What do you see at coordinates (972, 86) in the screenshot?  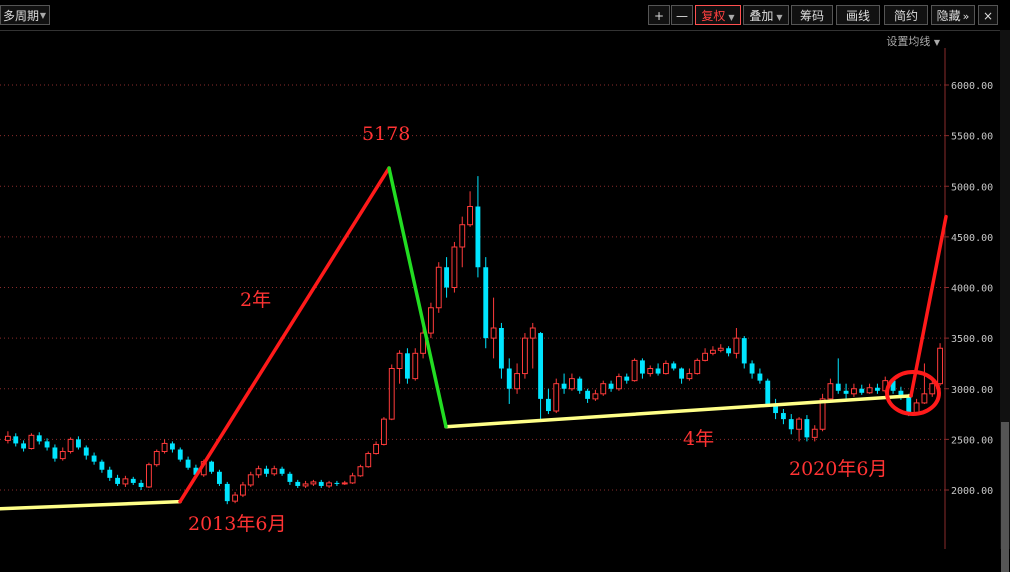 I see `y-tick-label: 6000.00` at bounding box center [972, 86].